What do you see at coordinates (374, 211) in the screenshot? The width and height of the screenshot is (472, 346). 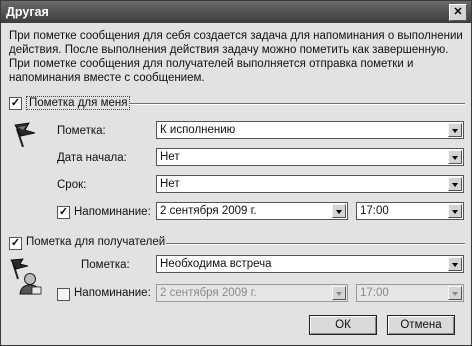 I see `reminder-time-value: 17:00` at bounding box center [374, 211].